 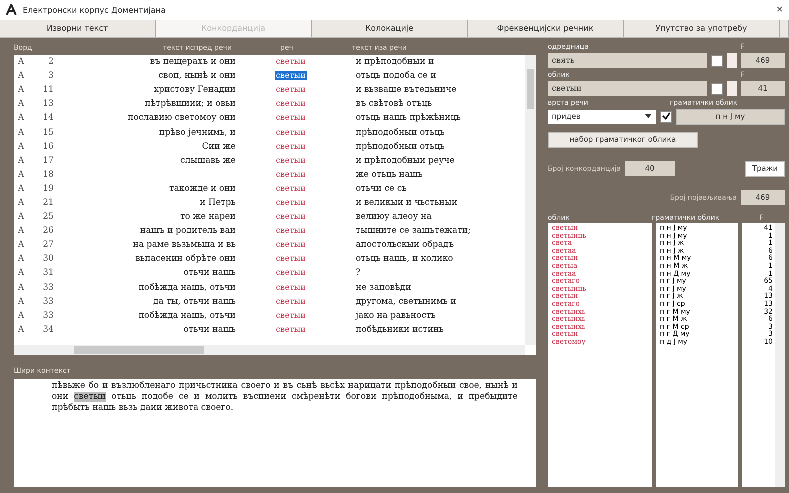 I want to click on table-cell: своп, нынѣ и они, so click(x=197, y=76).